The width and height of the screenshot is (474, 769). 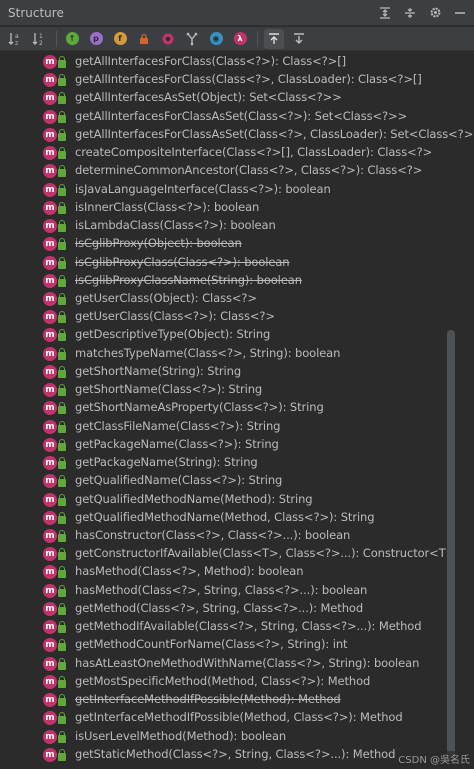 I want to click on method-signature-label: isInnerClass(Class<?>): boolean, so click(x=167, y=206).